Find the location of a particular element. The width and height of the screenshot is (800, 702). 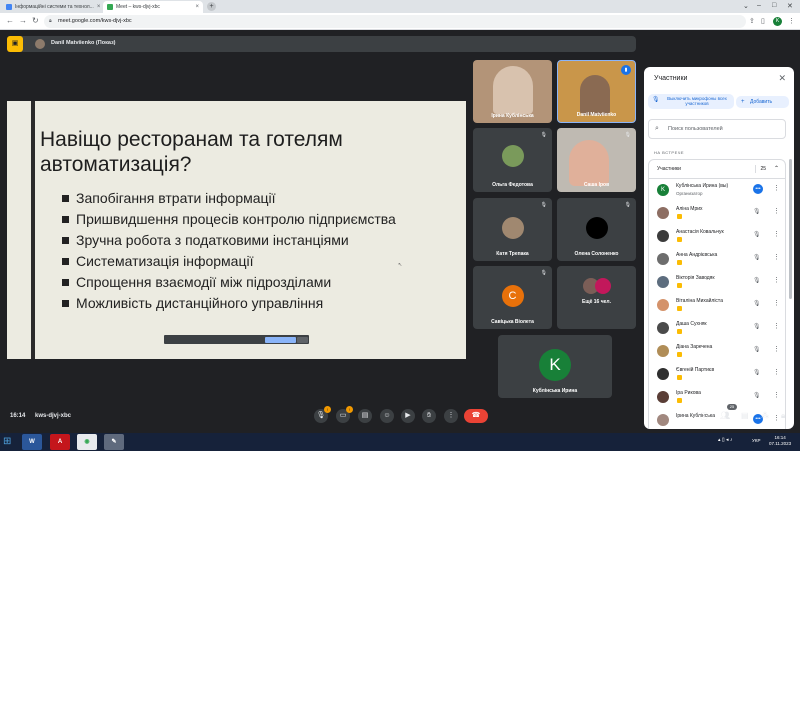

more-options-button: ⋮ is located at coordinates (451, 416).